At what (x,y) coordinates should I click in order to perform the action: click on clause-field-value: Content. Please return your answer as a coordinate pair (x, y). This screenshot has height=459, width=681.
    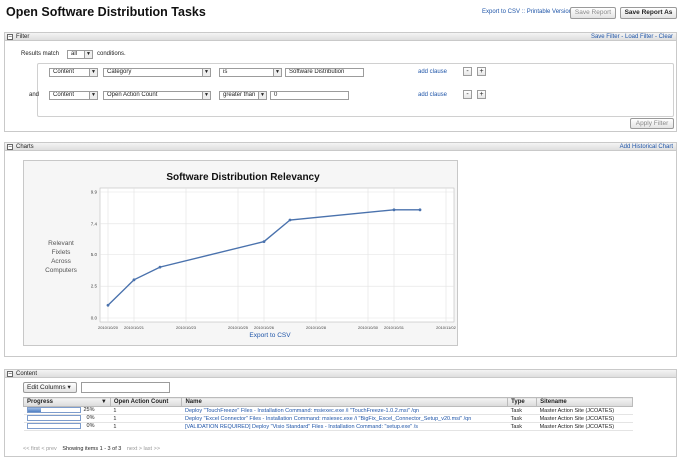
    Looking at the image, I should click on (64, 95).